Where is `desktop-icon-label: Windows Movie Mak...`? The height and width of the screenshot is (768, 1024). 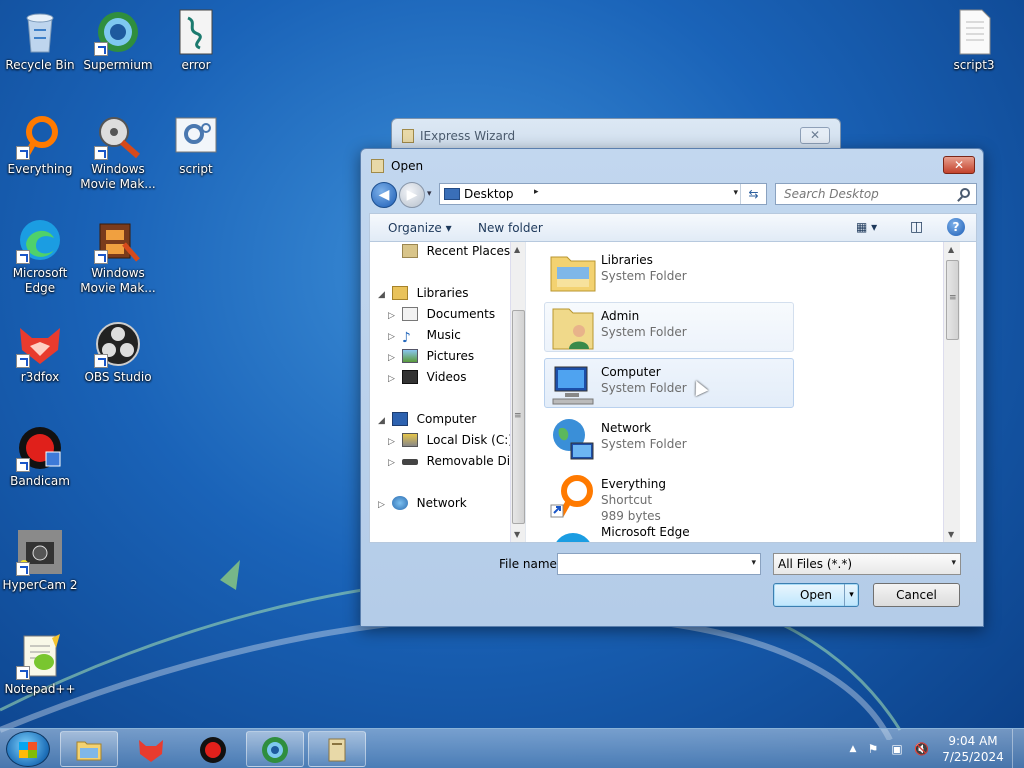
desktop-icon-label: Windows Movie Mak... is located at coordinates (118, 280).